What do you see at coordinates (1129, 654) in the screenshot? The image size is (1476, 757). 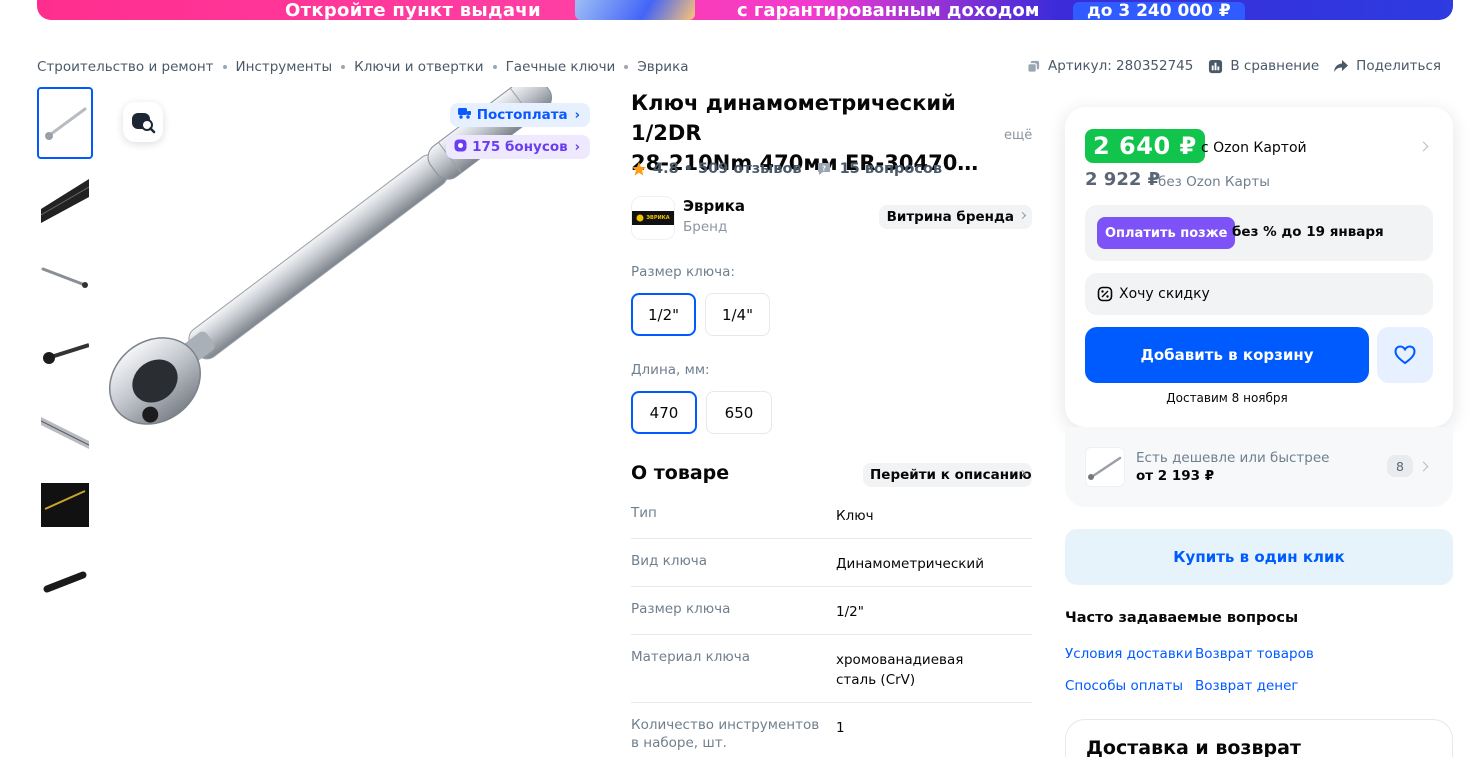 I see `faq-link-delivery-terms: Условия доставки` at bounding box center [1129, 654].